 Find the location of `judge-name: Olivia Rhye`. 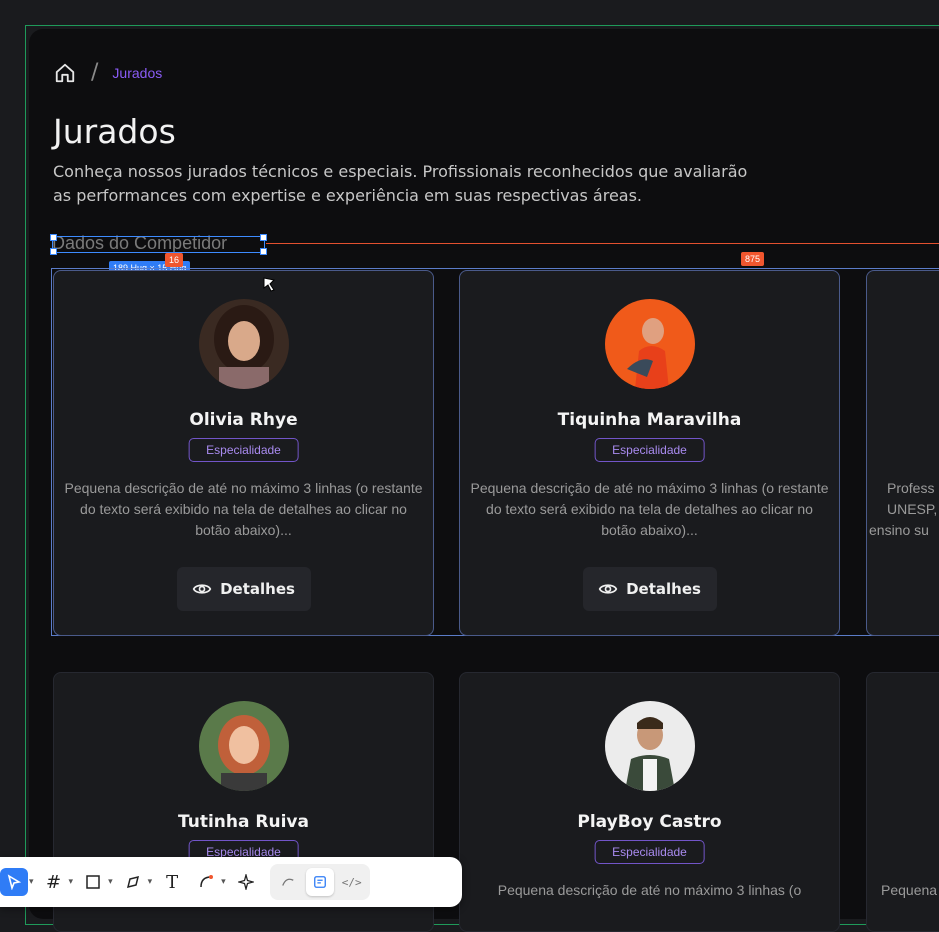

judge-name: Olivia Rhye is located at coordinates (243, 420).